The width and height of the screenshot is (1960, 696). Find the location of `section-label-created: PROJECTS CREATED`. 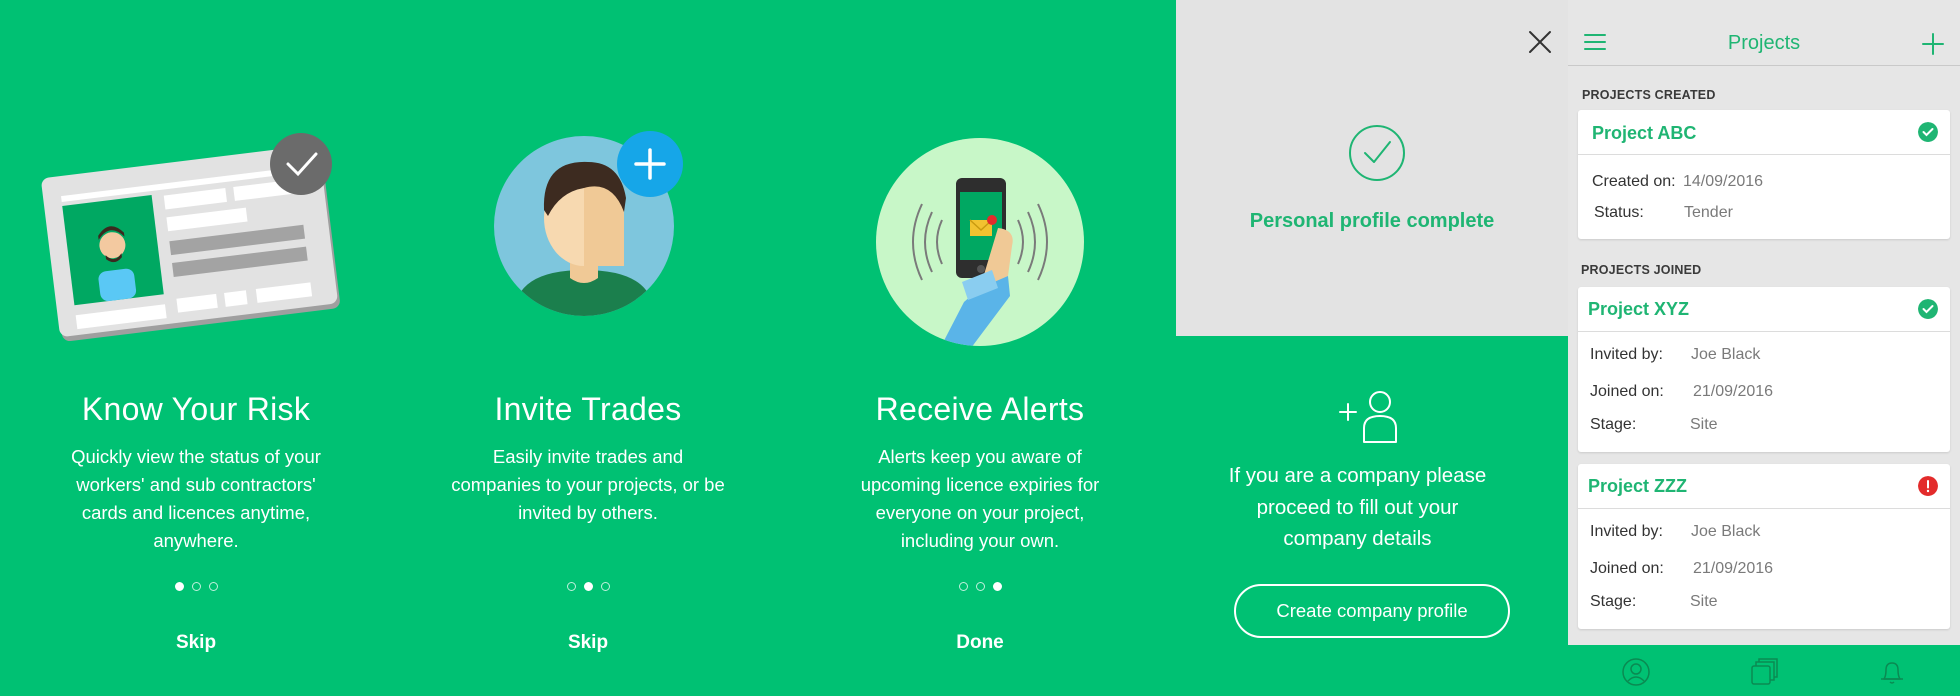

section-label-created: PROJECTS CREATED is located at coordinates (1649, 95).